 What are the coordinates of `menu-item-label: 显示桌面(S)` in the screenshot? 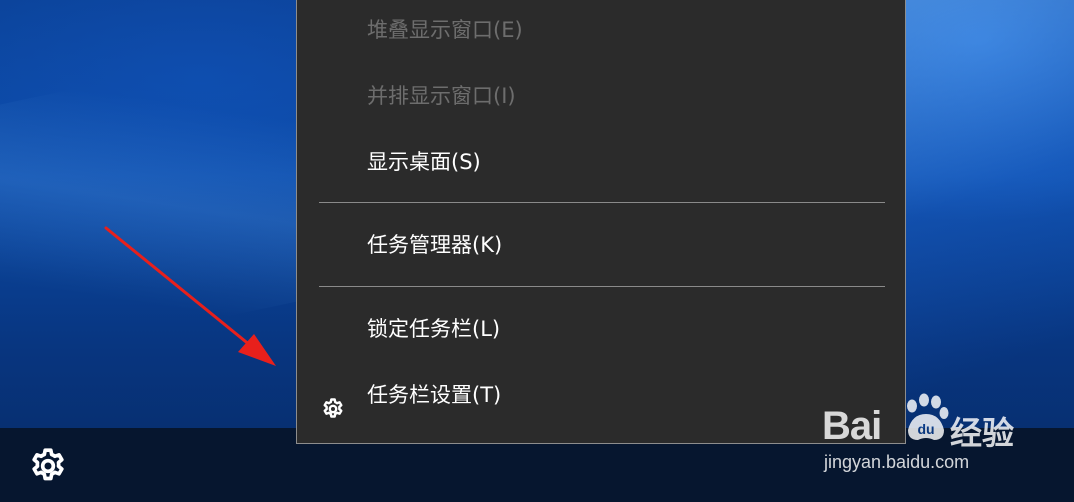 It's located at (424, 162).